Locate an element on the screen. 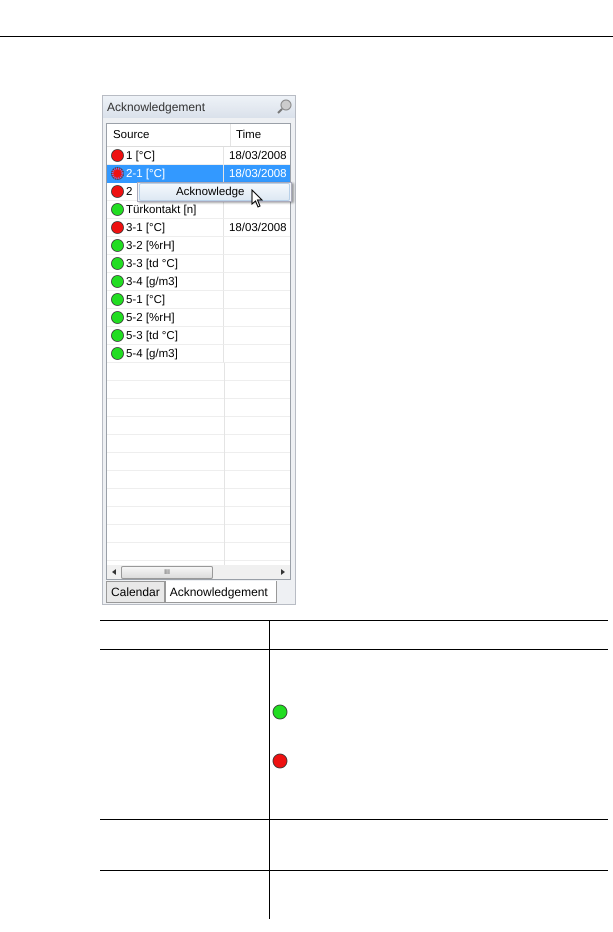 The image size is (613, 932). tab: Acknowledgement is located at coordinates (220, 592).